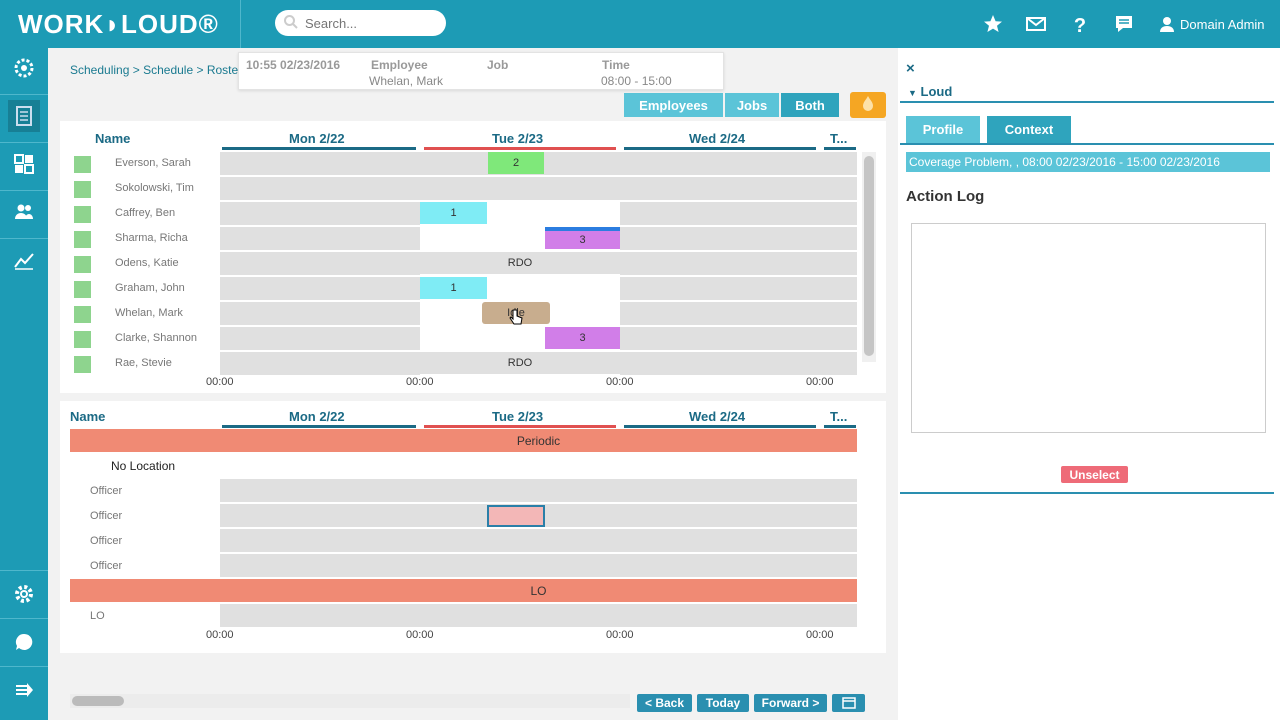  What do you see at coordinates (910, 68) in the screenshot?
I see `close-icon: ×` at bounding box center [910, 68].